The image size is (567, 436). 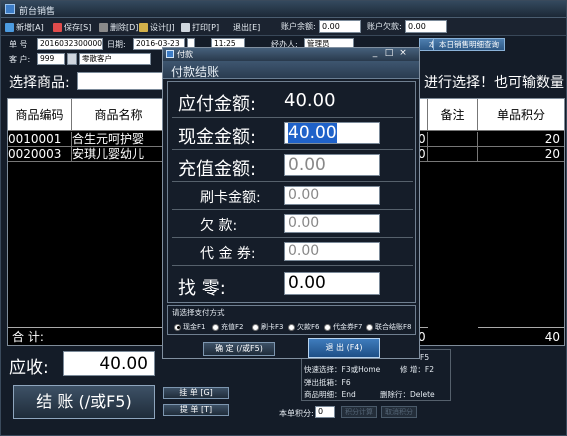 What do you see at coordinates (18, 44) in the screenshot?
I see `order-no-label: 单 号` at bounding box center [18, 44].